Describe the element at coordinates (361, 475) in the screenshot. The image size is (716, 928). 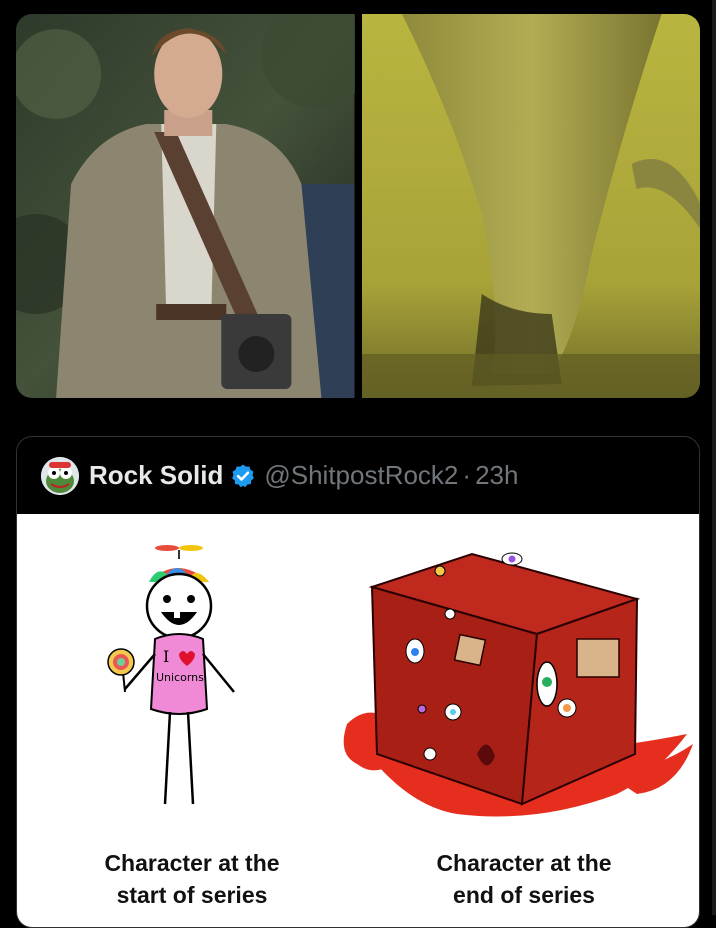
I see `author-handle: @ShitpostRock2` at that location.